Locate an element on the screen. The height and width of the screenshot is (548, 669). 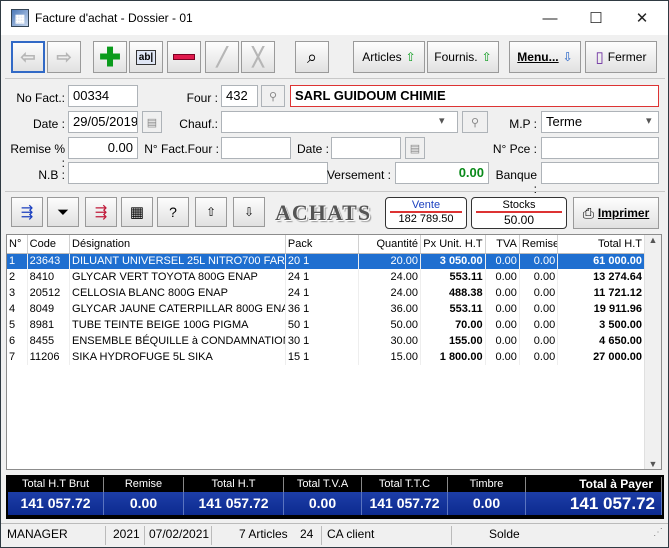
insert-line-button: ⇶ is located at coordinates (27, 212).